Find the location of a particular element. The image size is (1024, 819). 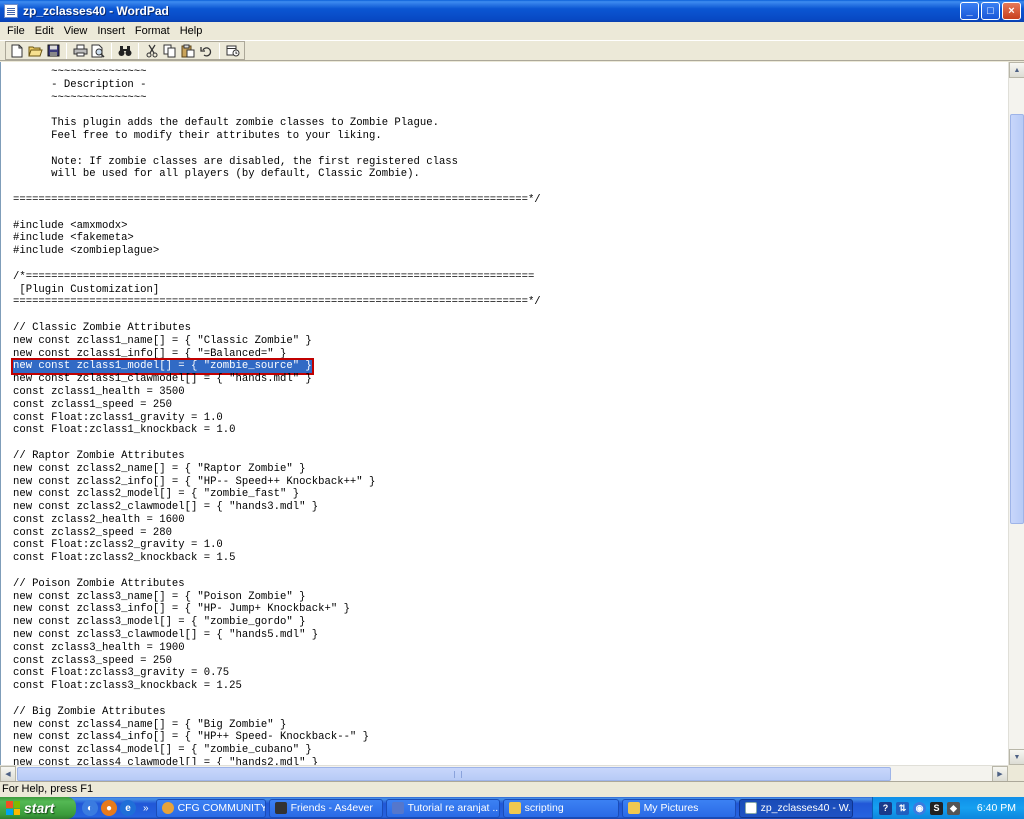

save-disk-icon is located at coordinates (53, 50).